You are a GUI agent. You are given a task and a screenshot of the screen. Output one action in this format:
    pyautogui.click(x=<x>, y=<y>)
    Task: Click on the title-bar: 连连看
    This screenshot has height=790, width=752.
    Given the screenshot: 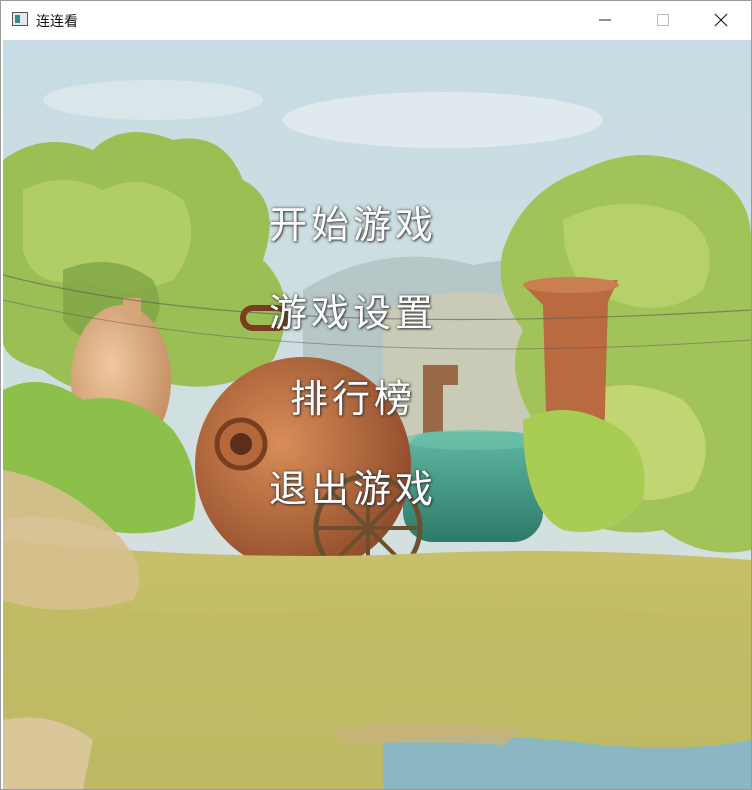 What is the action you would take?
    pyautogui.click(x=376, y=20)
    